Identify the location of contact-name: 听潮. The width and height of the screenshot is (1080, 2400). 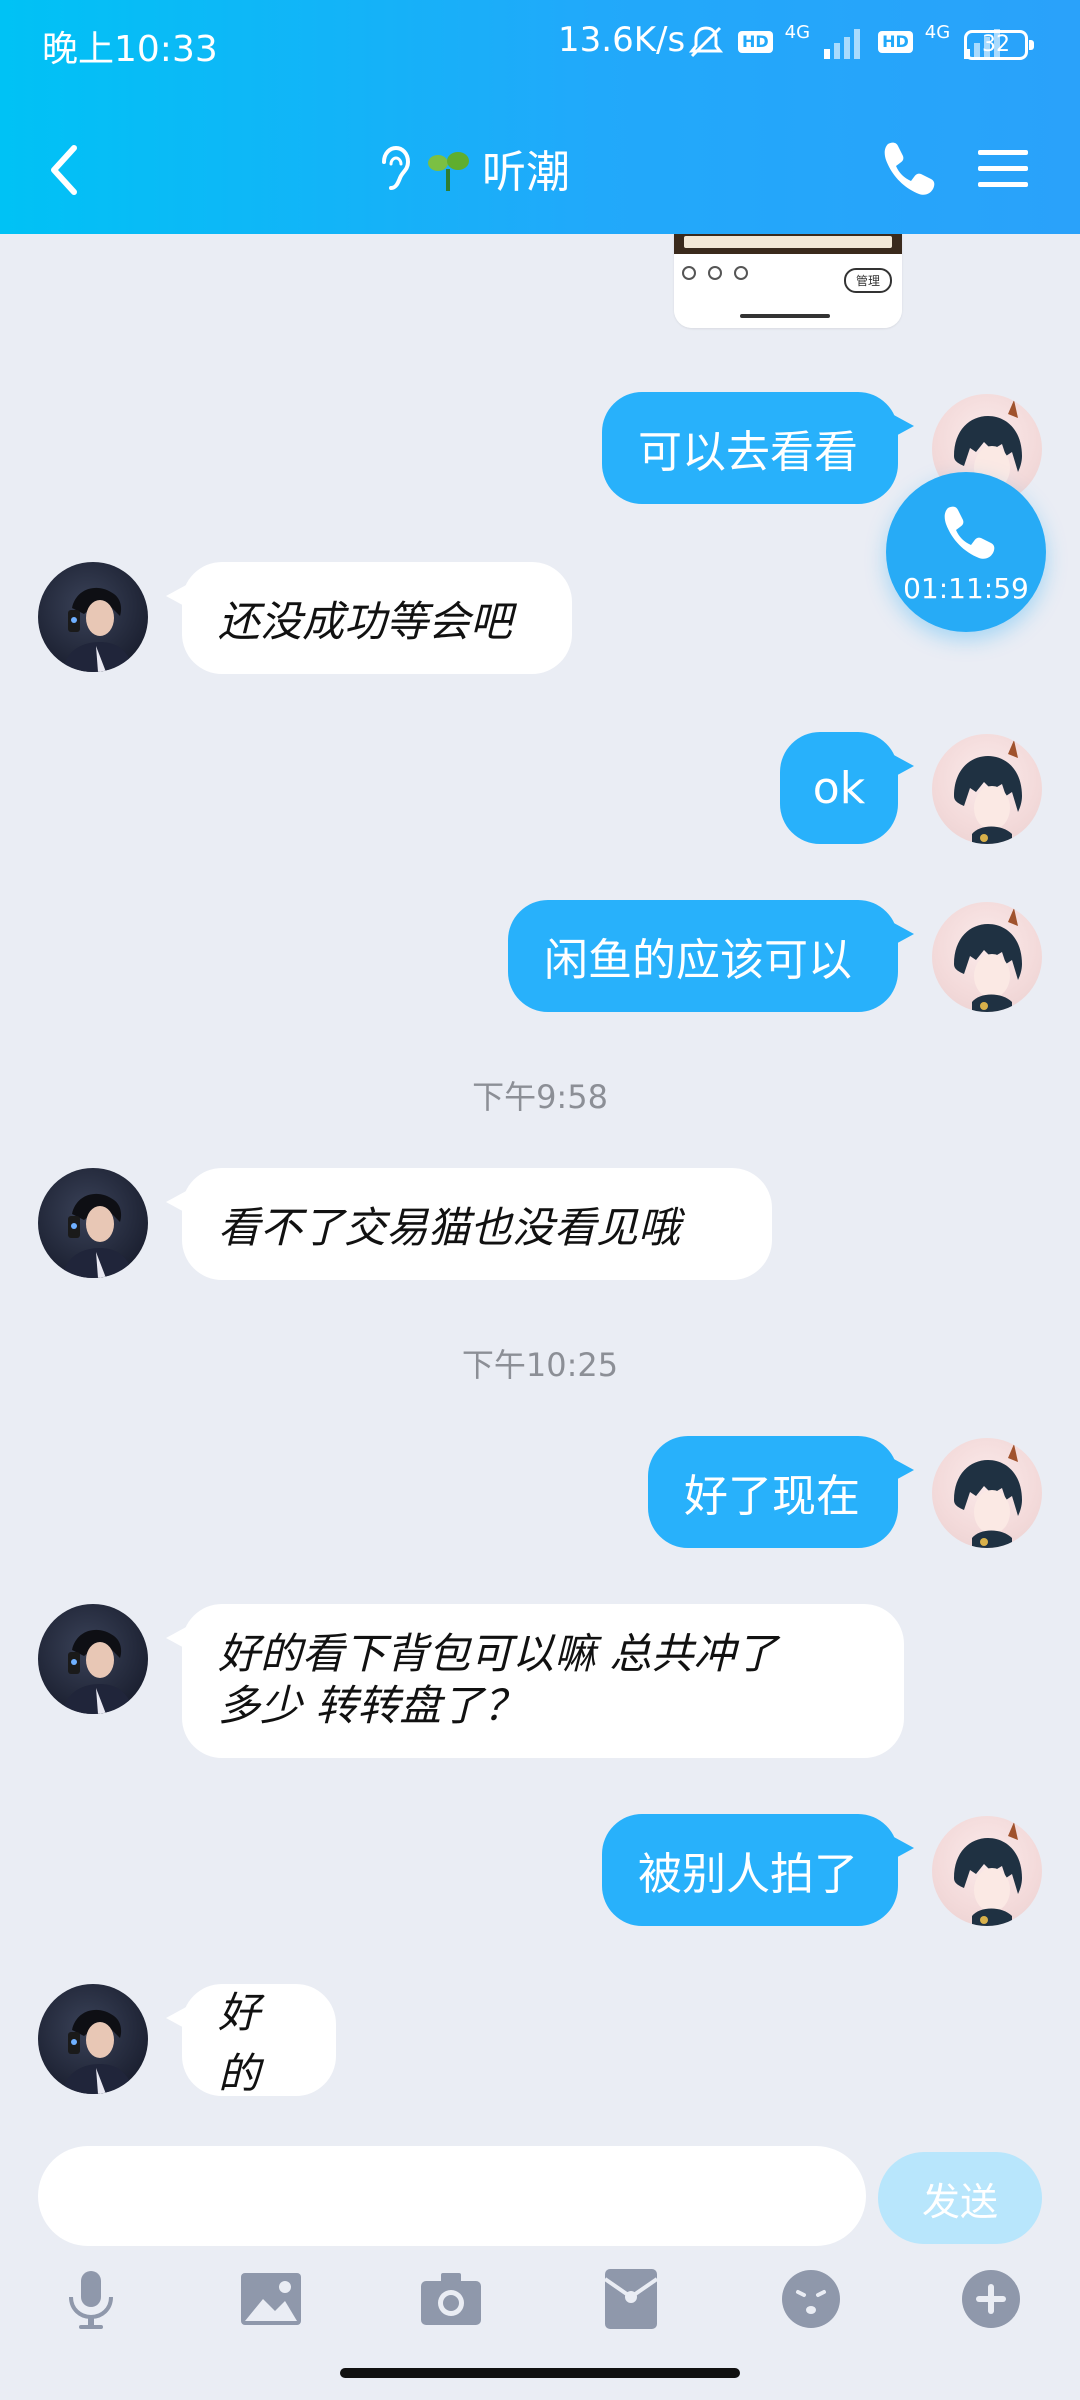
(526, 172).